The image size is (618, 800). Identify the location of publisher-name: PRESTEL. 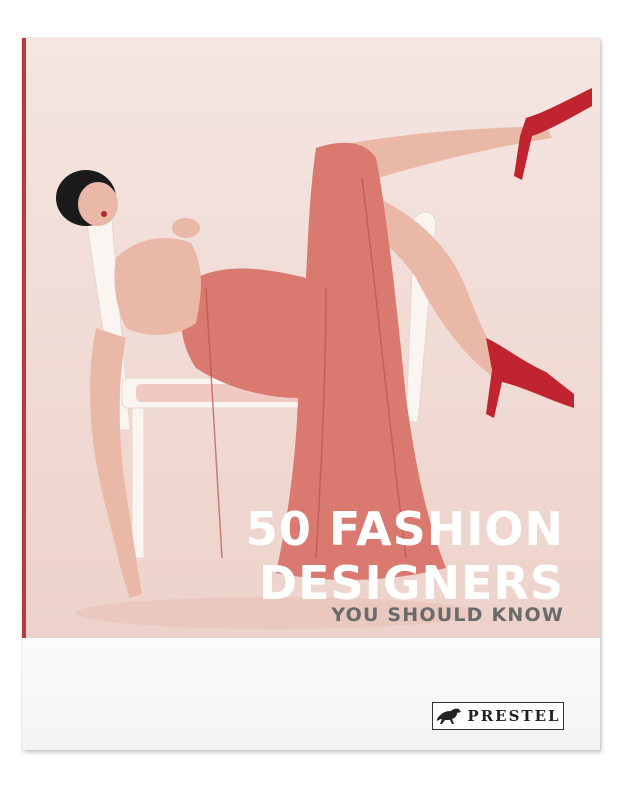
(514, 716).